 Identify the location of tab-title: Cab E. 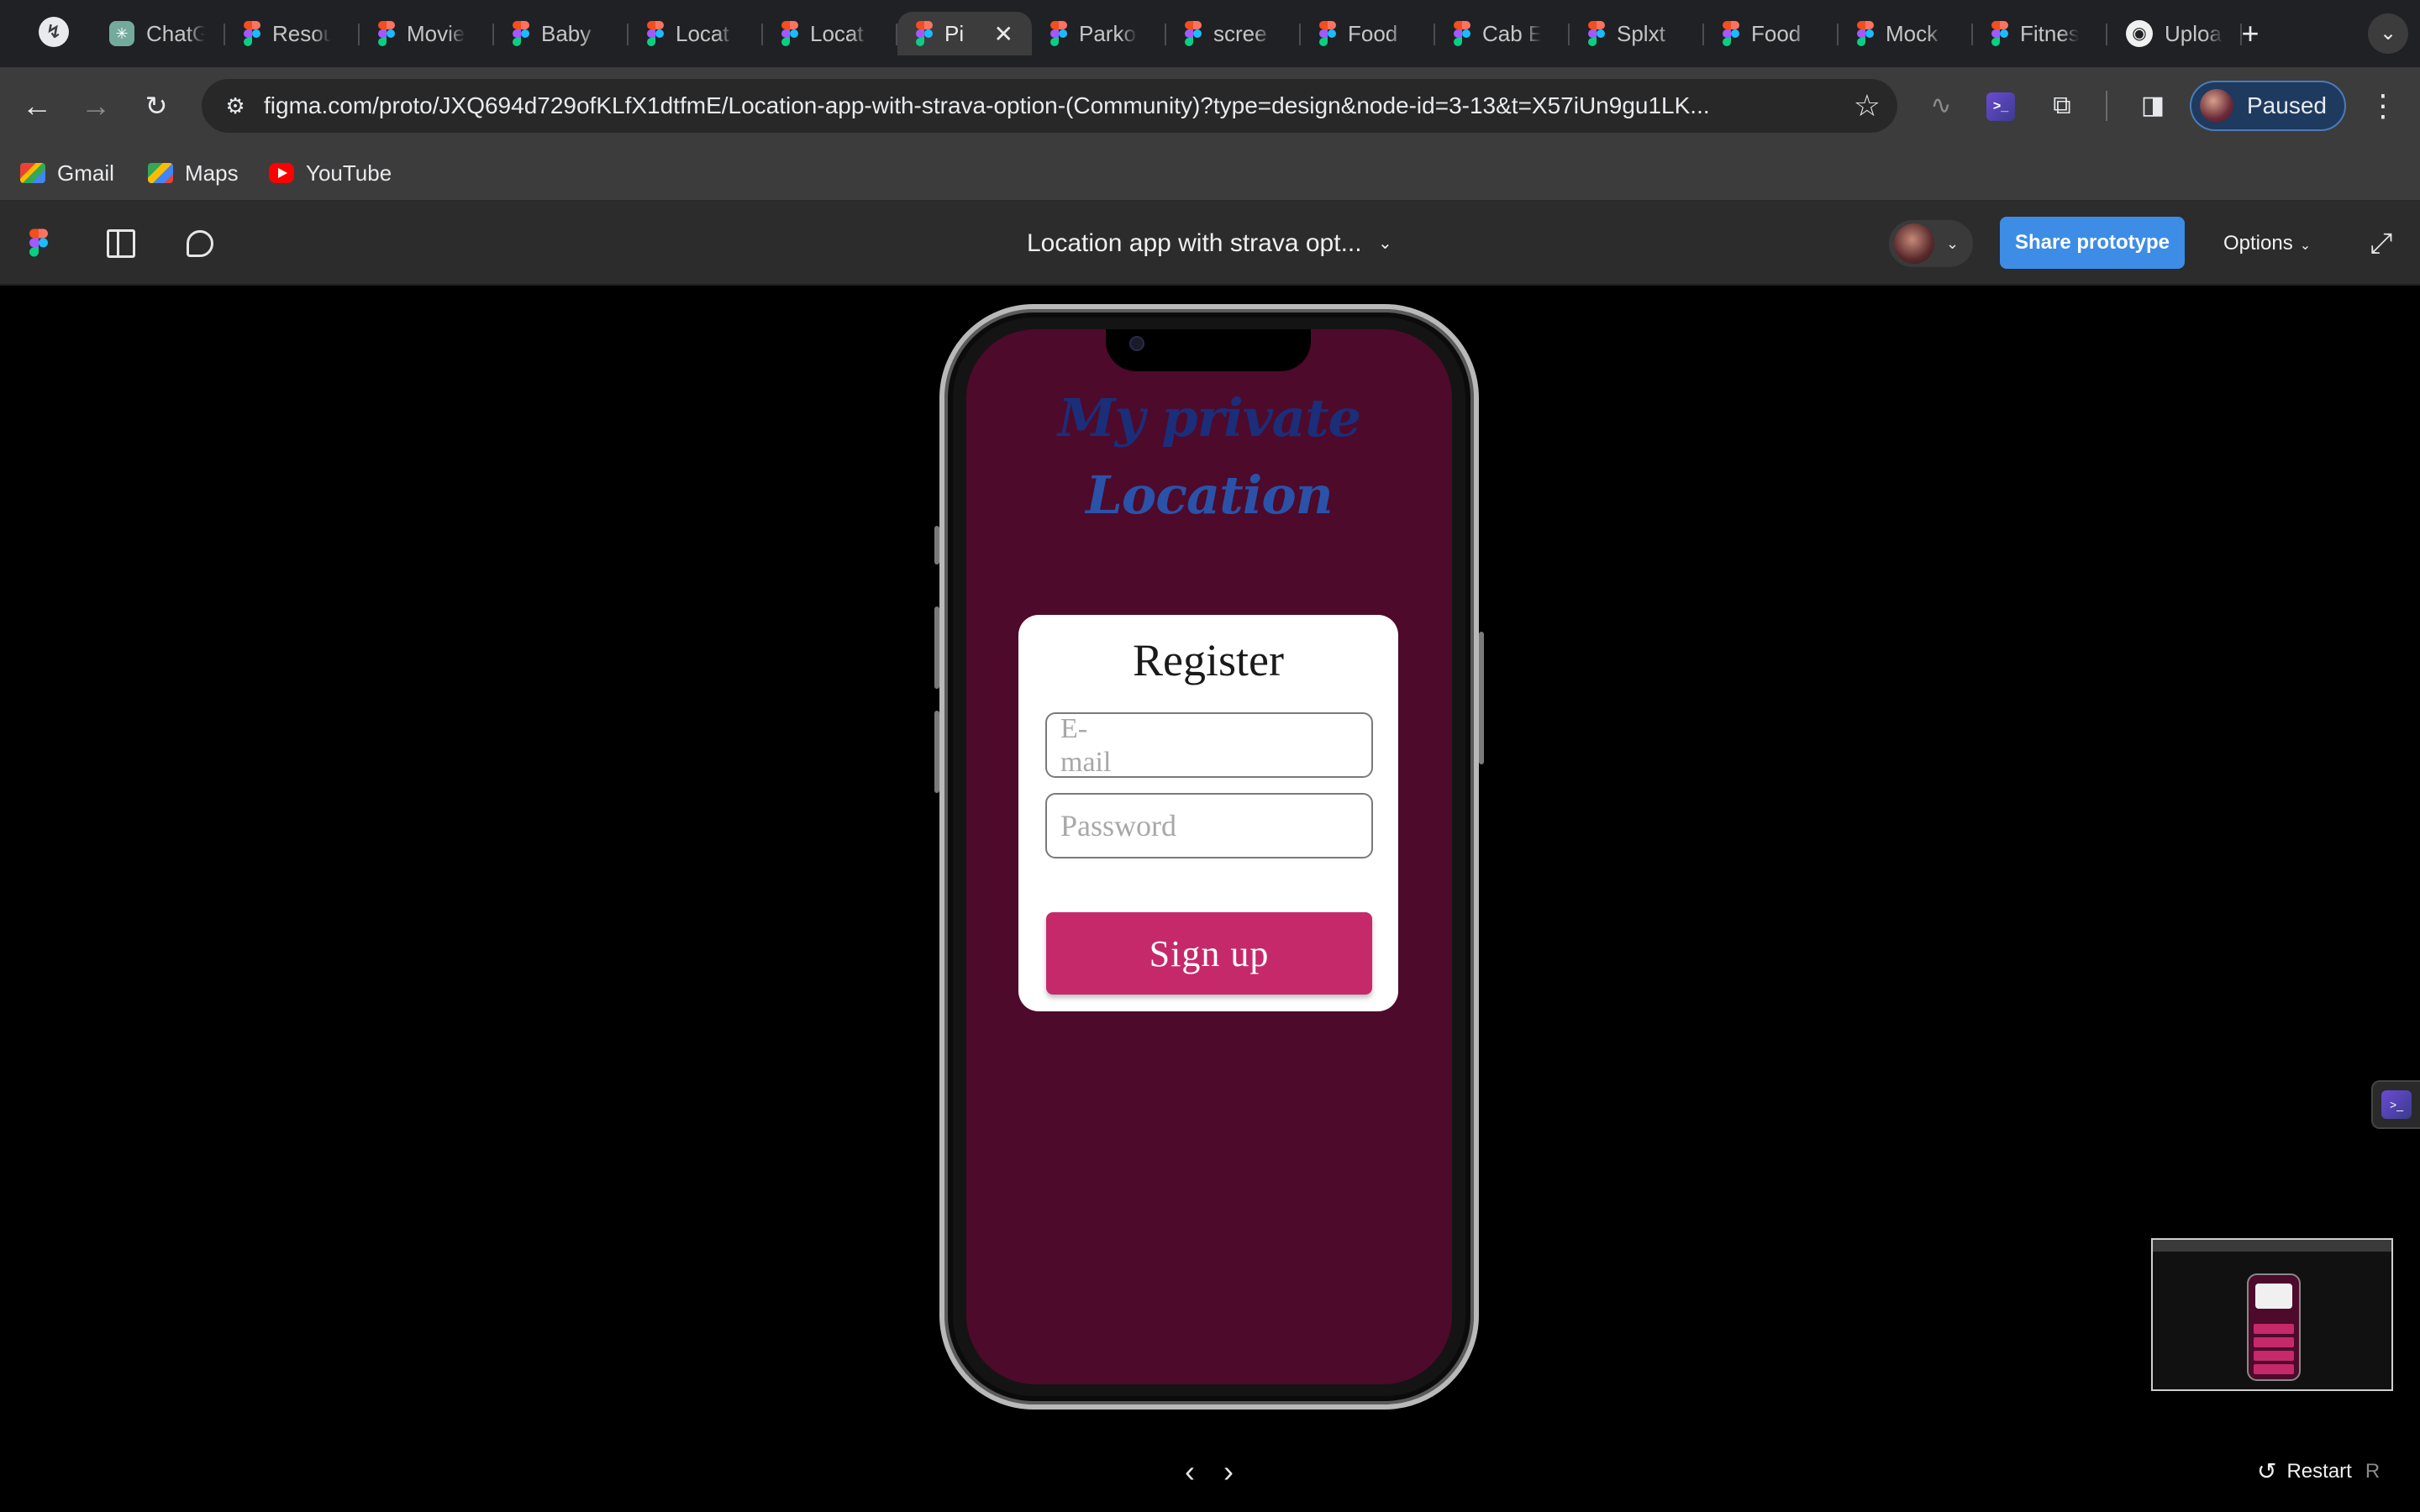
(1511, 33).